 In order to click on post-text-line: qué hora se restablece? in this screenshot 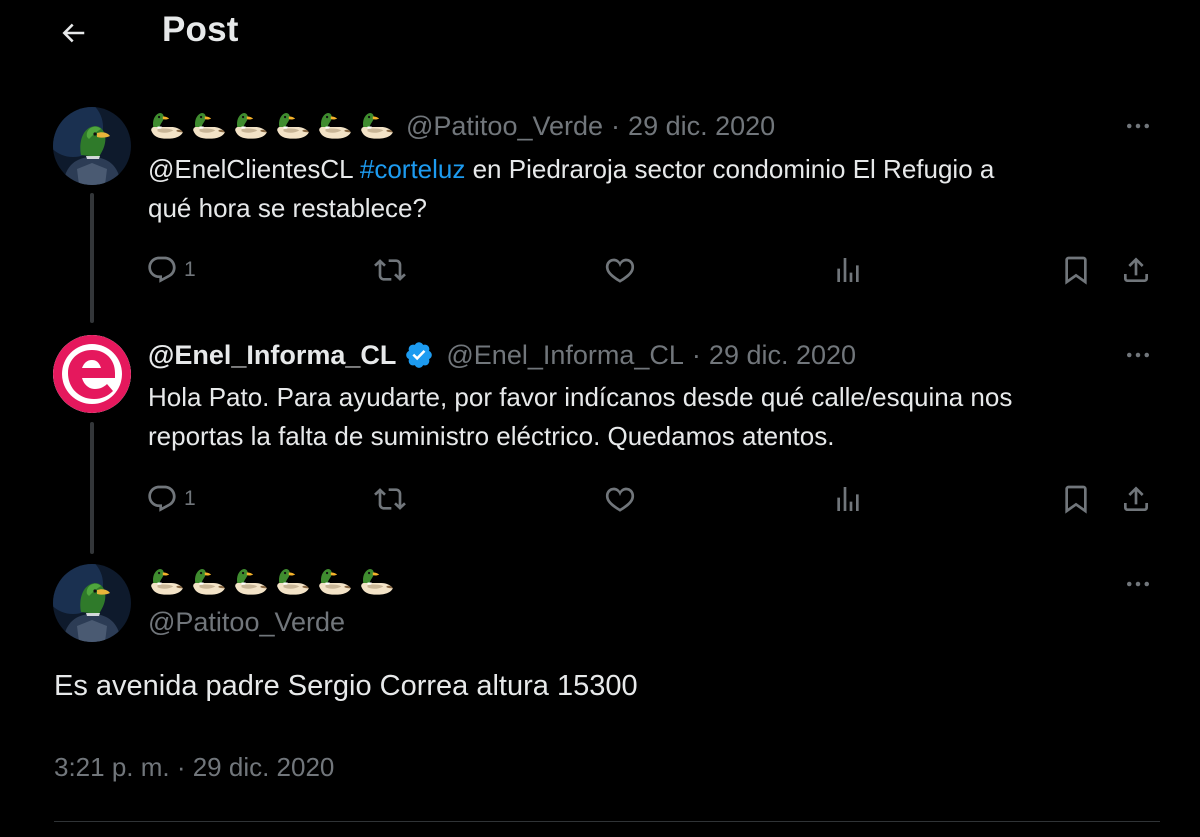, I will do `click(287, 208)`.